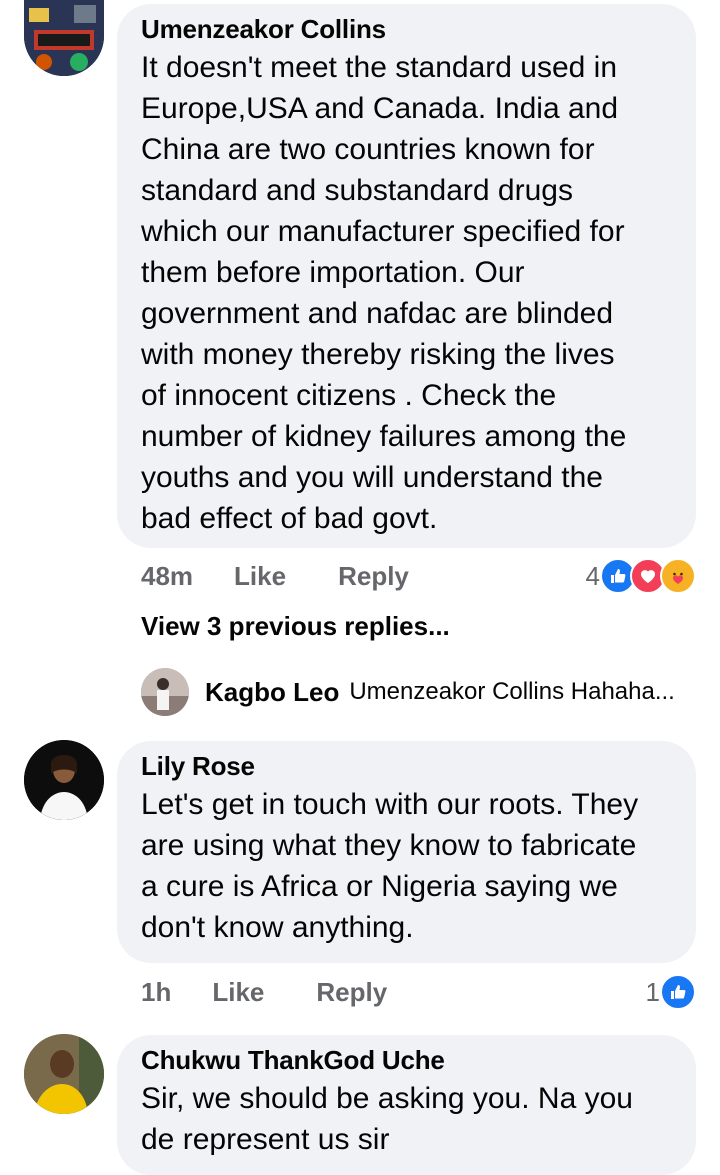 This screenshot has height=1175, width=720. What do you see at coordinates (272, 692) in the screenshot?
I see `reply-author: Kagbo Leo` at bounding box center [272, 692].